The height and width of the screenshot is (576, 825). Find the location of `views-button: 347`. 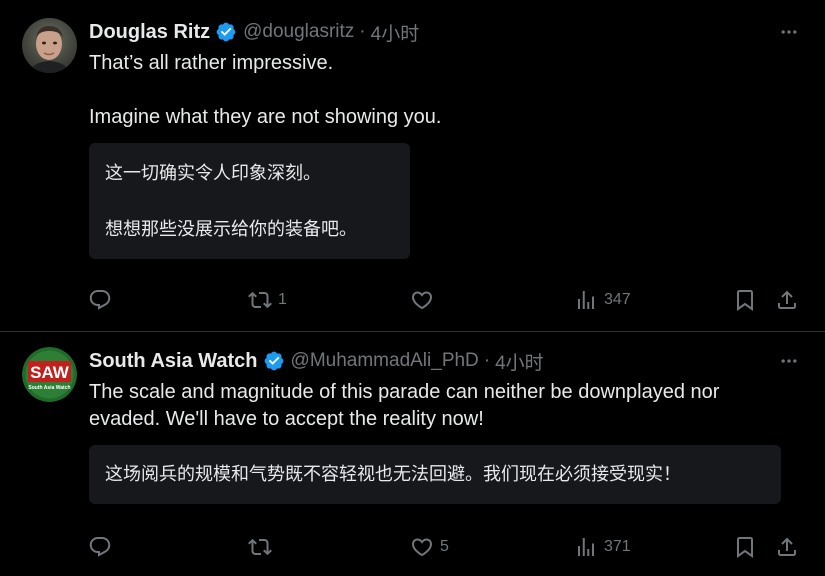

views-button: 347 is located at coordinates (602, 300).